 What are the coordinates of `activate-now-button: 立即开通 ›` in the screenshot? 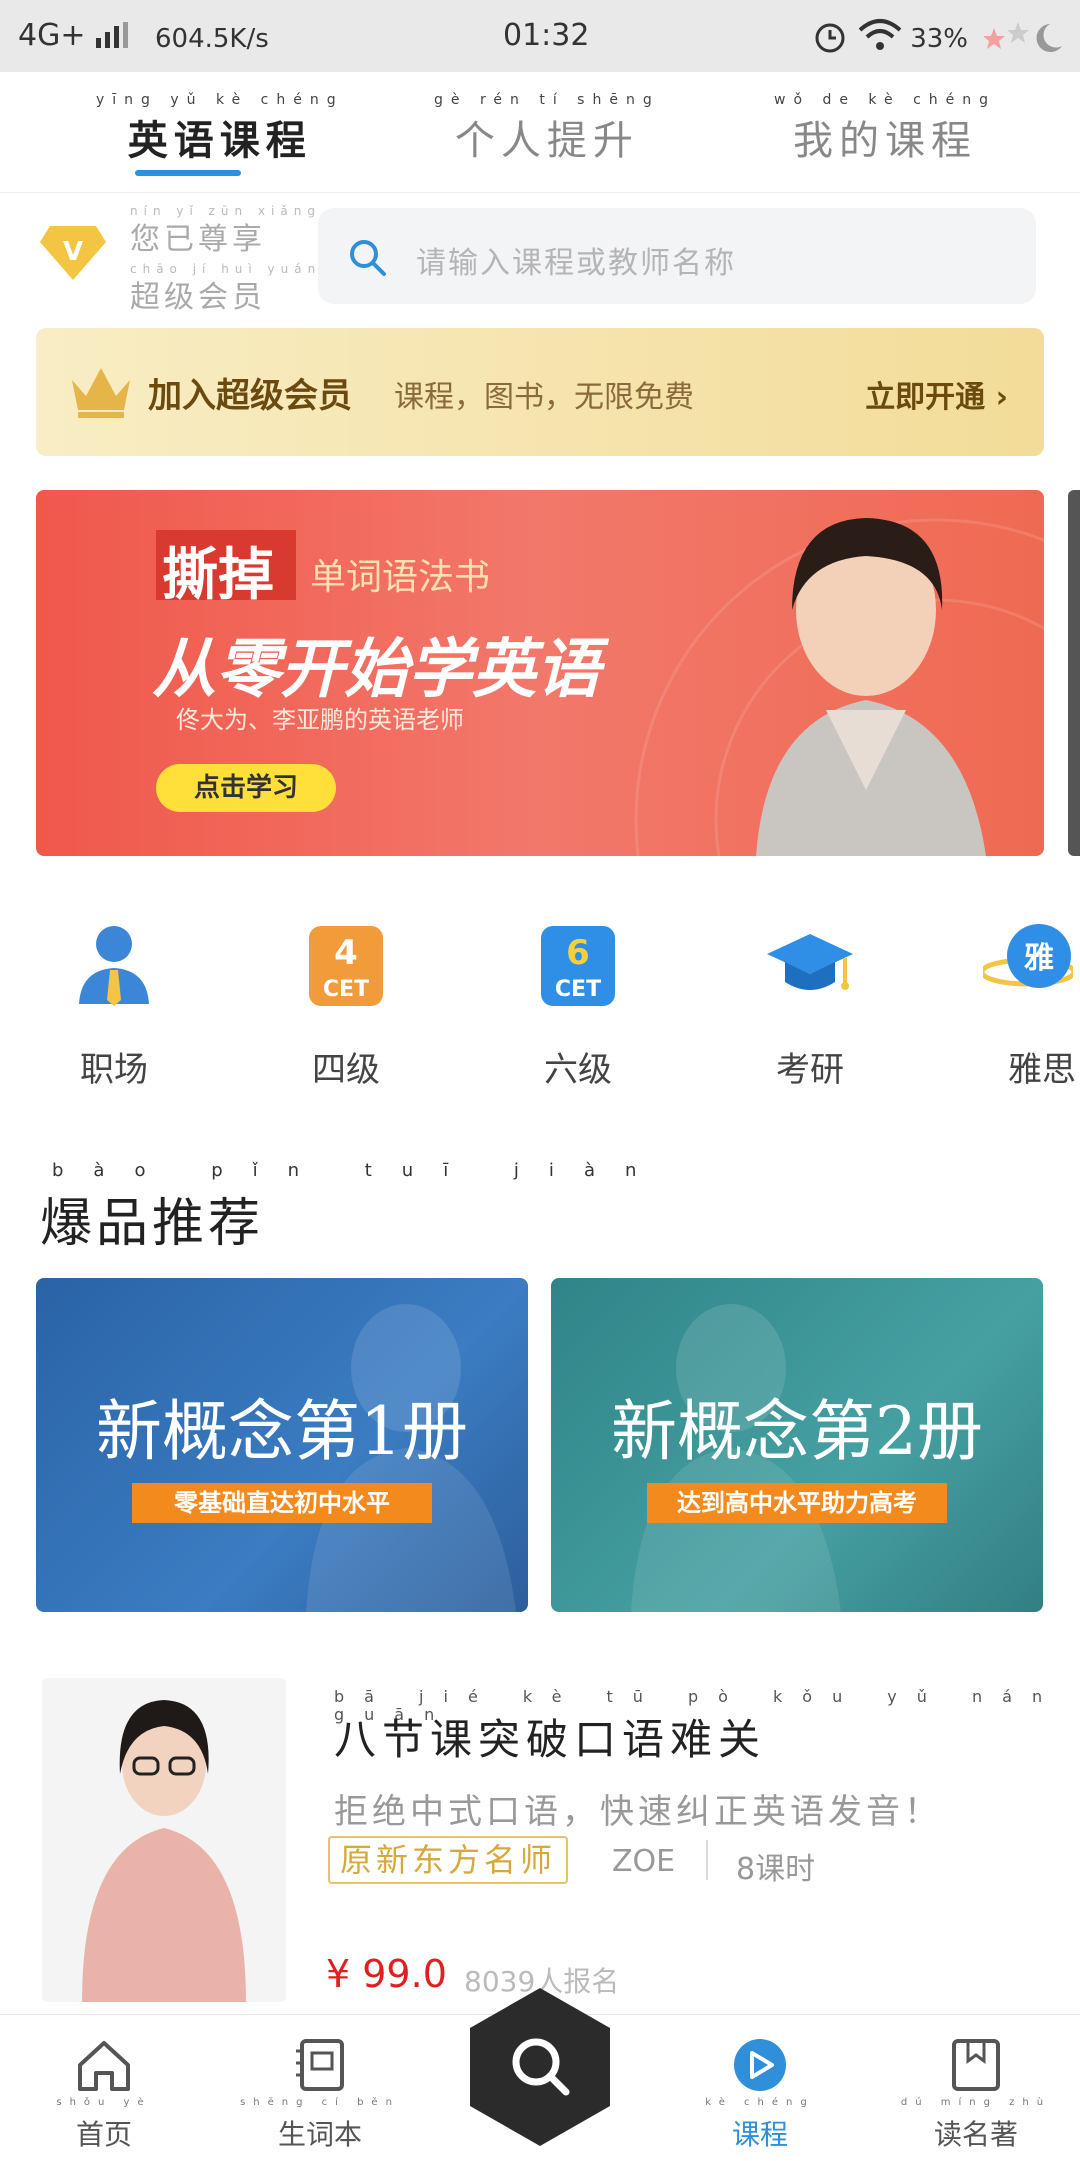 It's located at (936, 394).